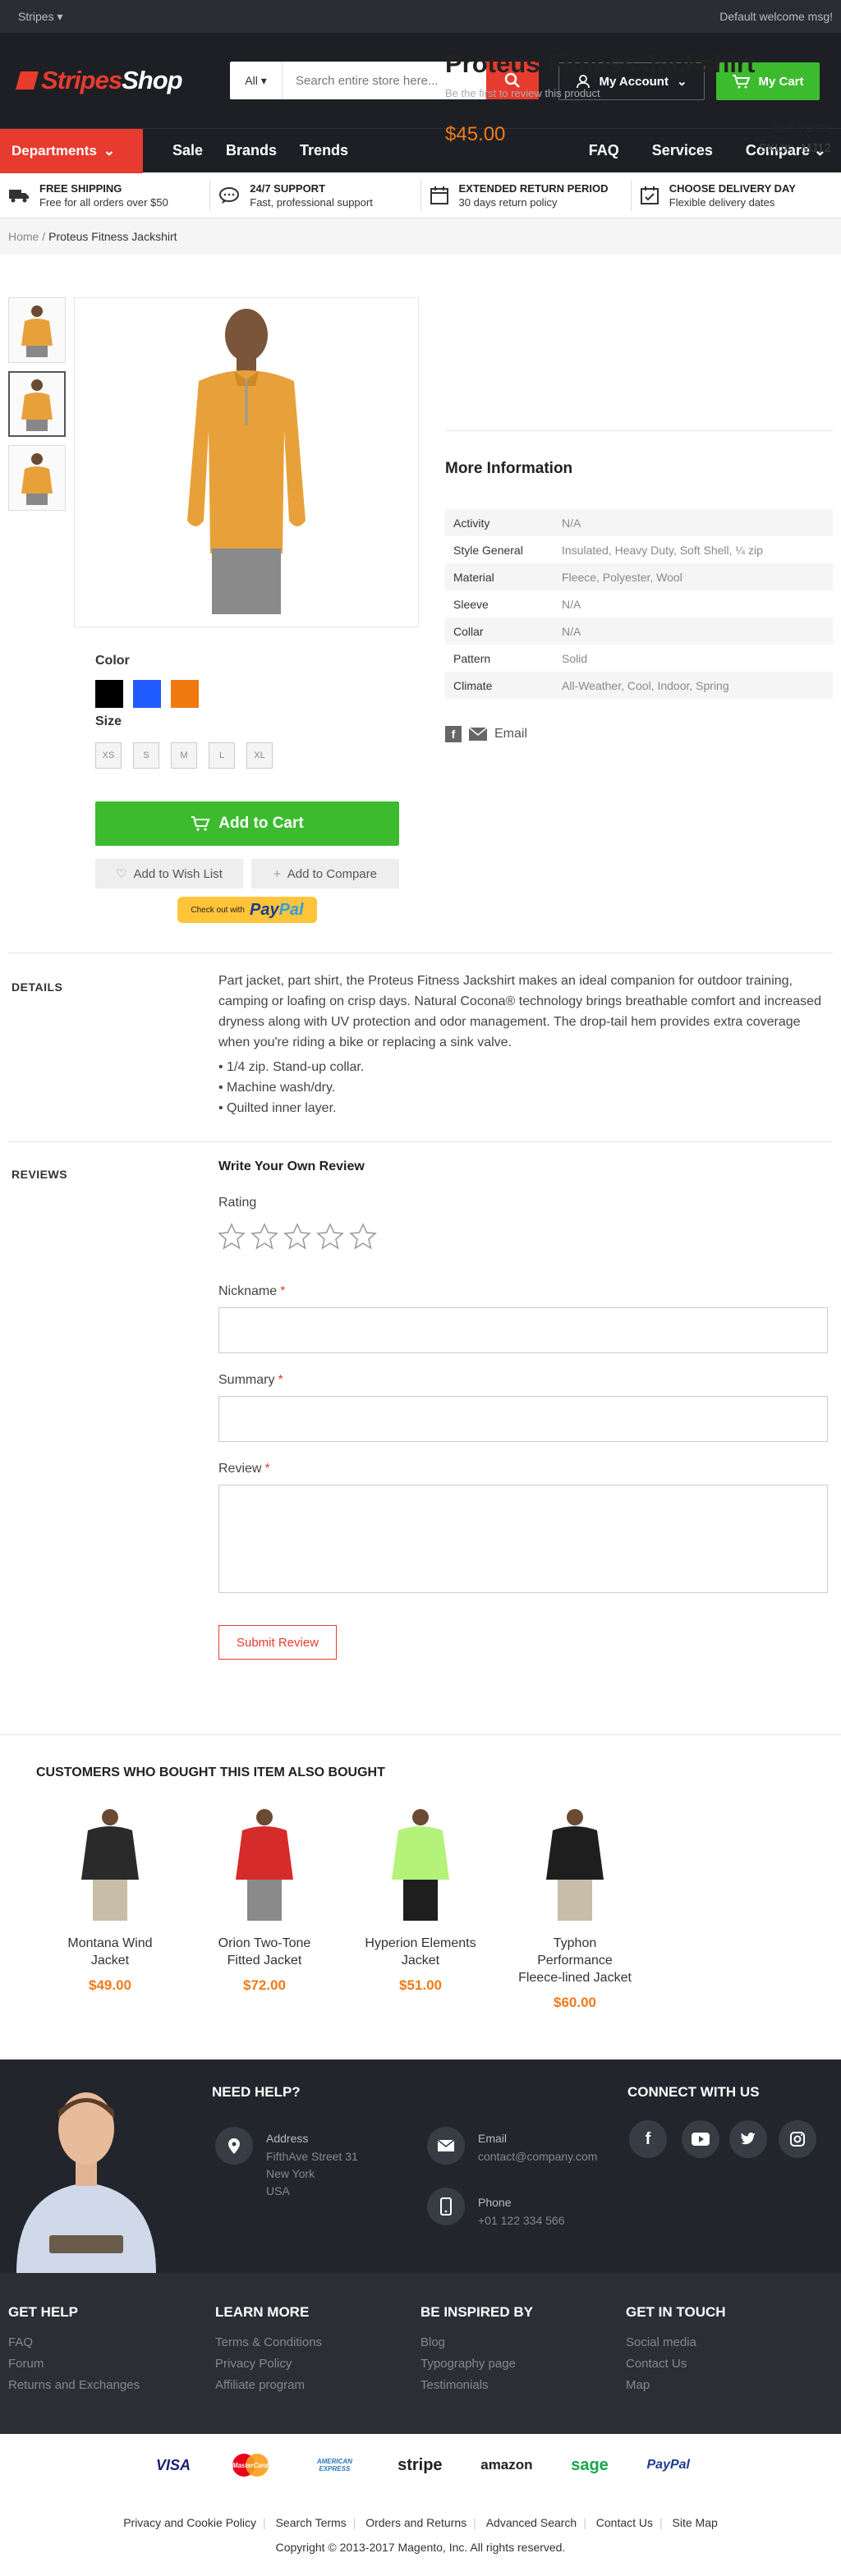 This screenshot has height=2576, width=841. Describe the element at coordinates (40, 17) in the screenshot. I see `store-switcher: Stripes ▾` at that location.